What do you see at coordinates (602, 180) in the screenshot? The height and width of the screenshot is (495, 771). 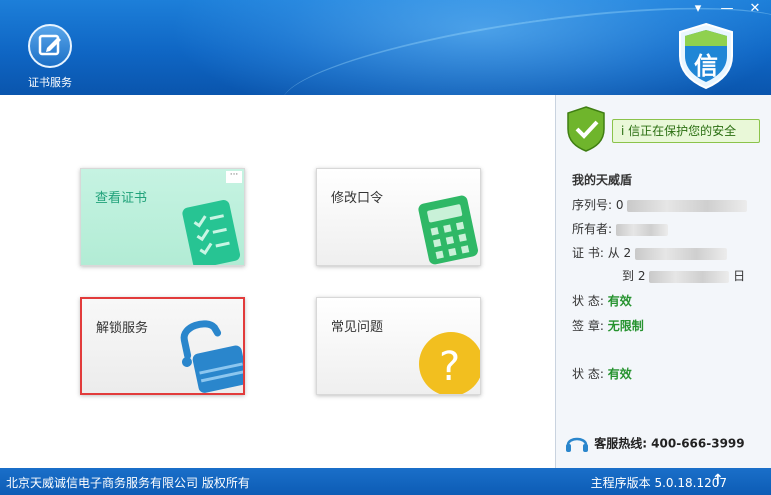 I see `section-title: 我的天威盾` at bounding box center [602, 180].